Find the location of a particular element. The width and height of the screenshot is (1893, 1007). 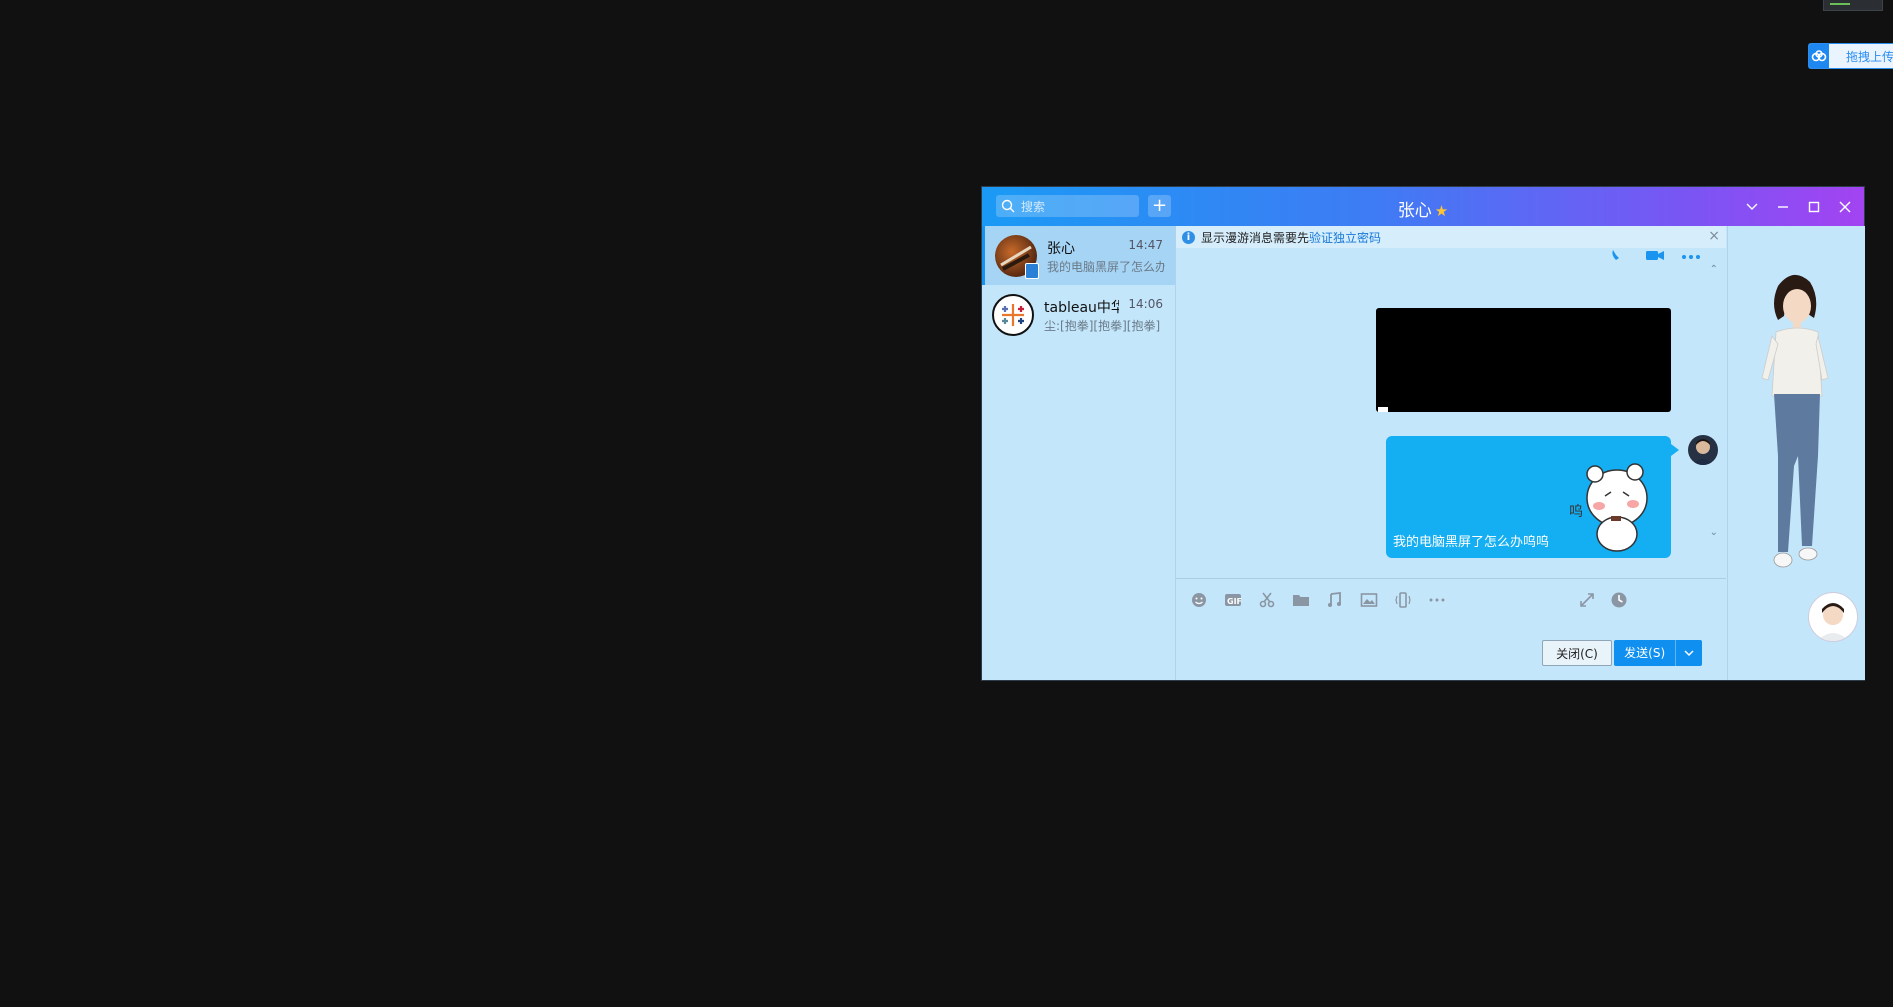

close-icon is located at coordinates (1845, 207).